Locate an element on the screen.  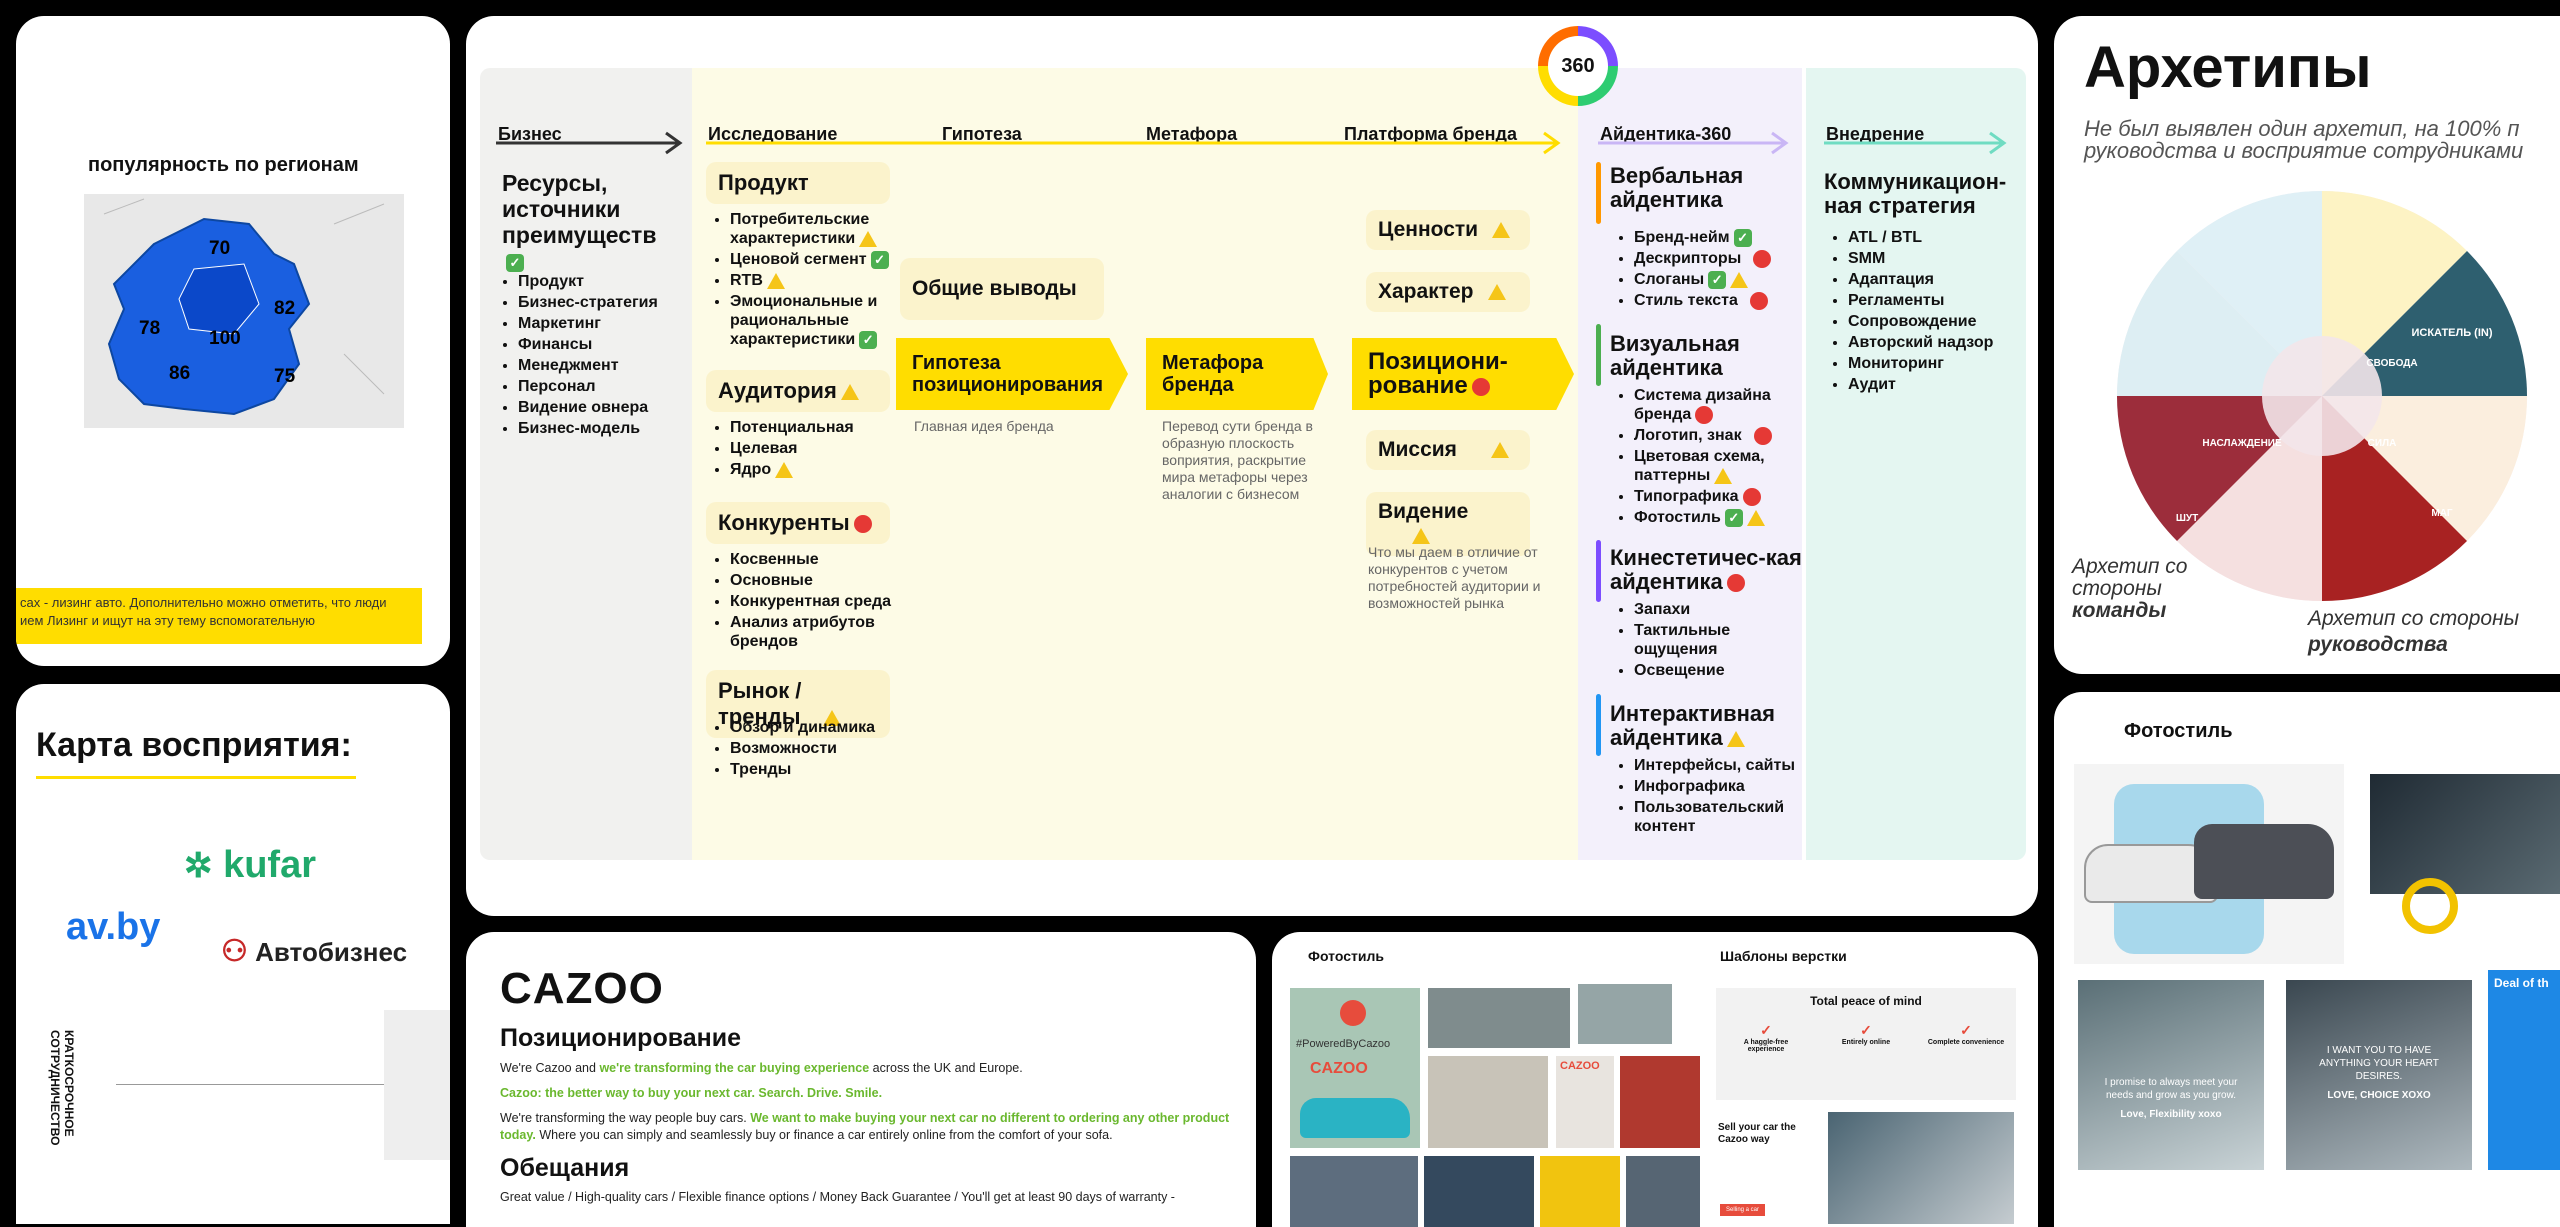
label-line: Архетип со is located at coordinates (2130, 566).